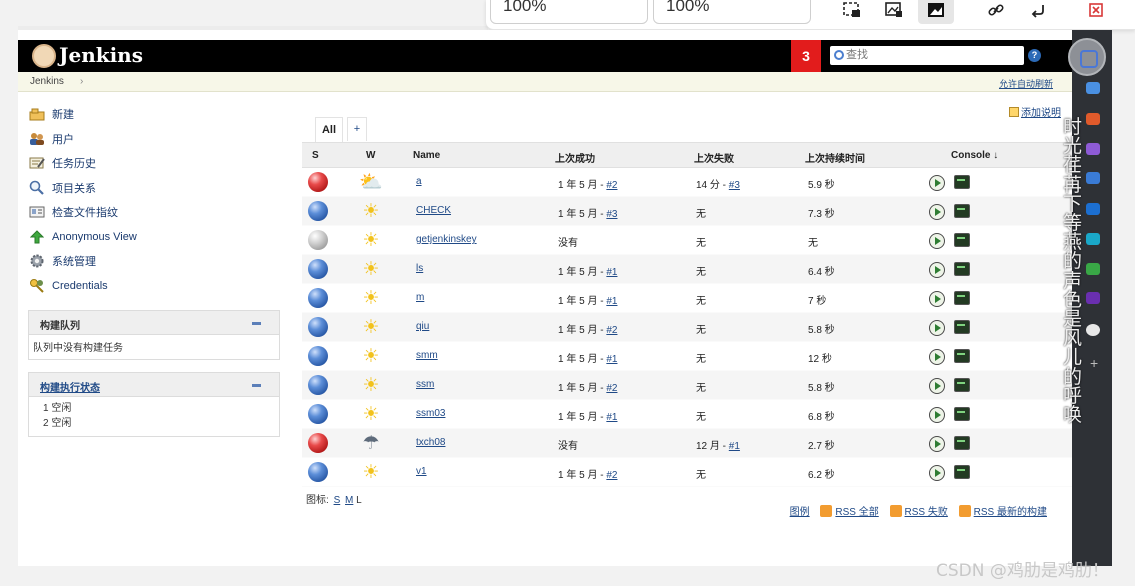  What do you see at coordinates (835, 157) in the screenshot?
I see `col-duration: 上次持续时间` at bounding box center [835, 157].